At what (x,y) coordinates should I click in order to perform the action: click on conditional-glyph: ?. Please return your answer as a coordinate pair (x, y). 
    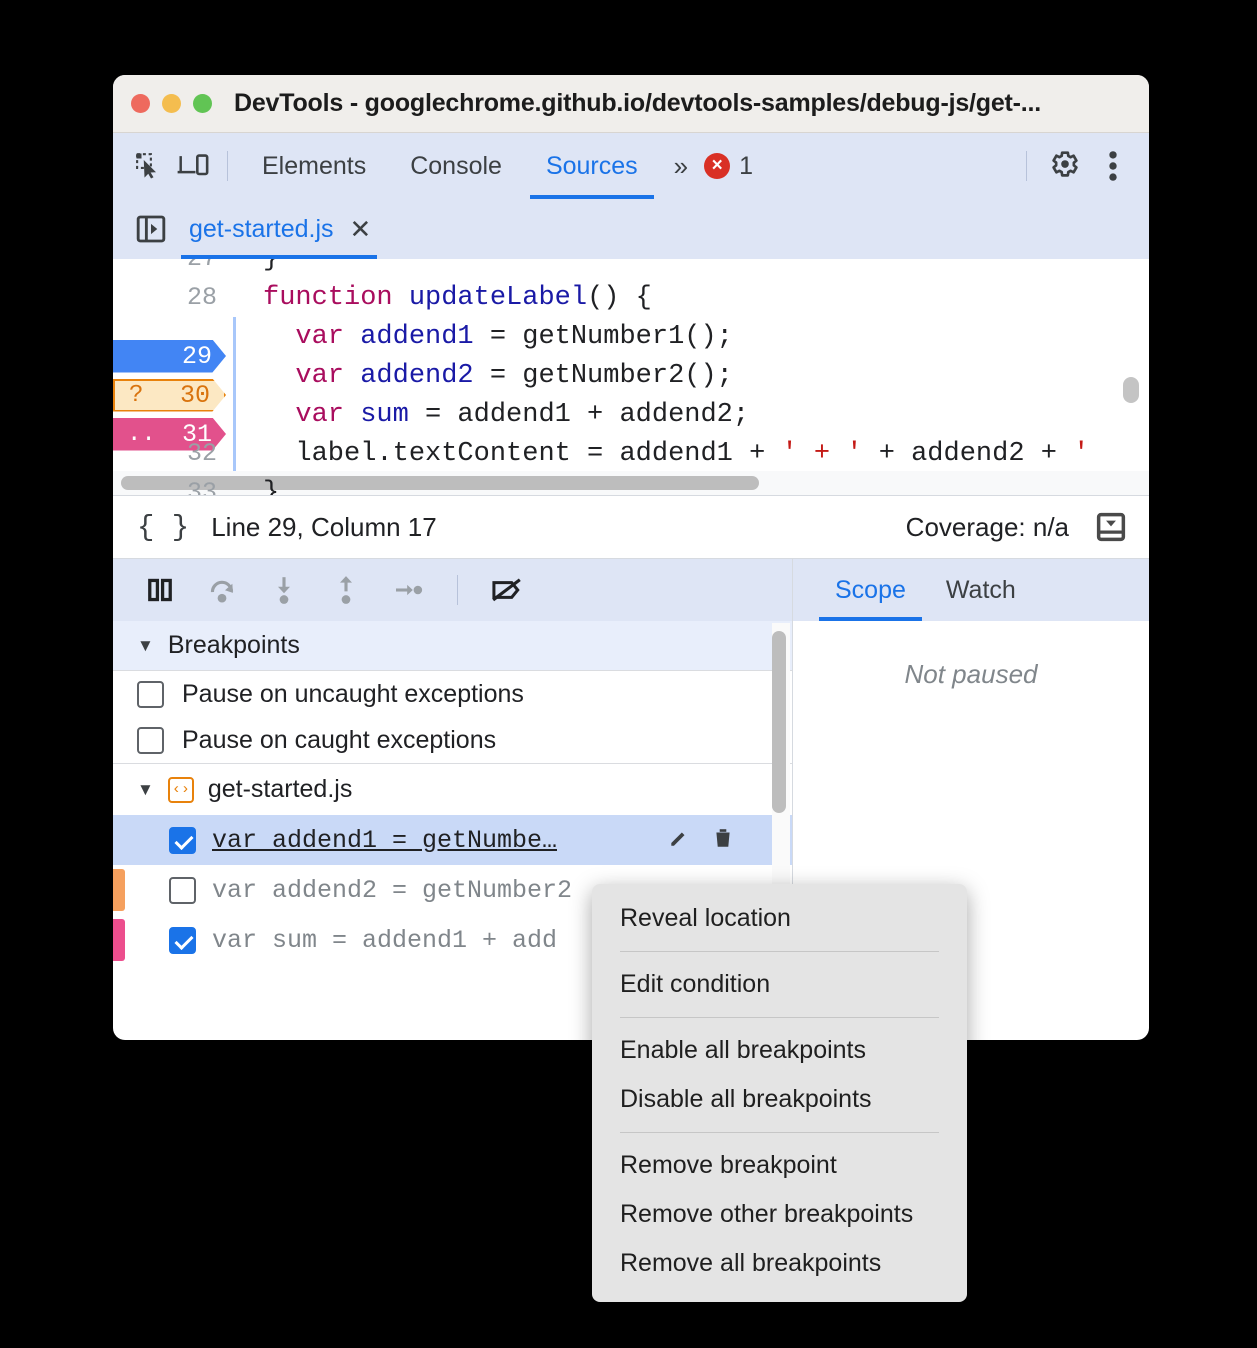
    Looking at the image, I should click on (136, 395).